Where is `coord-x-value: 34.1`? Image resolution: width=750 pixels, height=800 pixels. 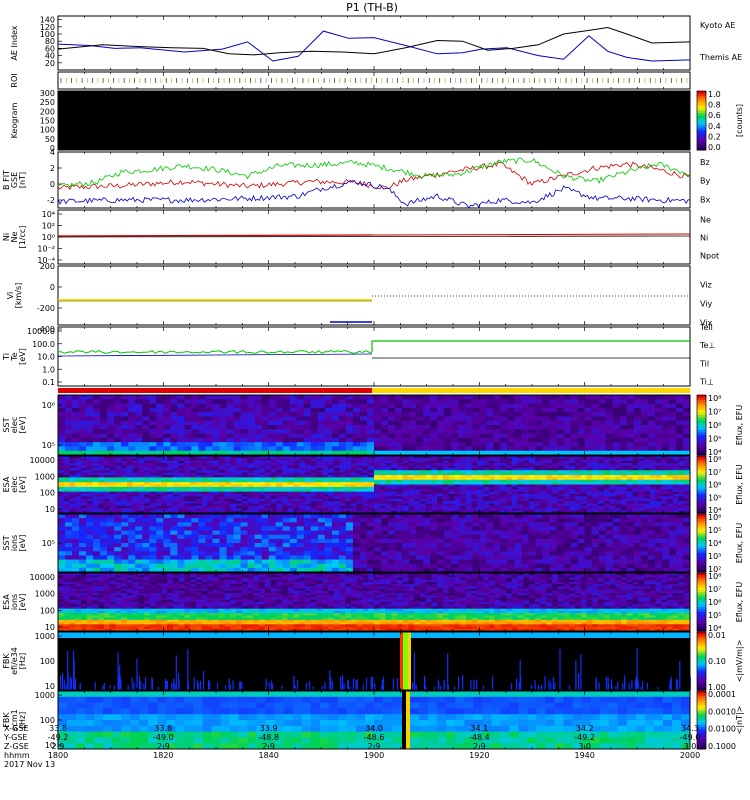
coord-x-value: 34.1 is located at coordinates (479, 728).